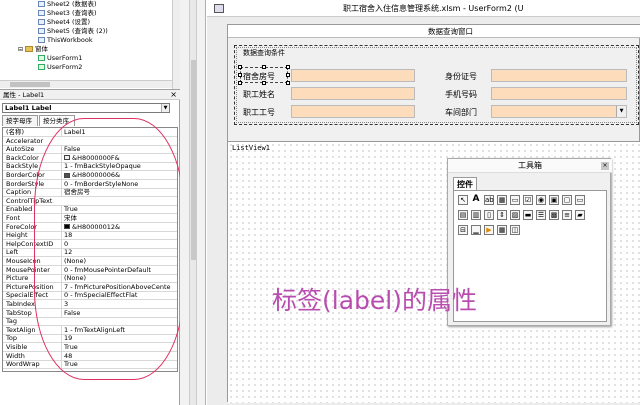  I want to click on tree-item-label: ThisWorkbook, so click(70, 40).